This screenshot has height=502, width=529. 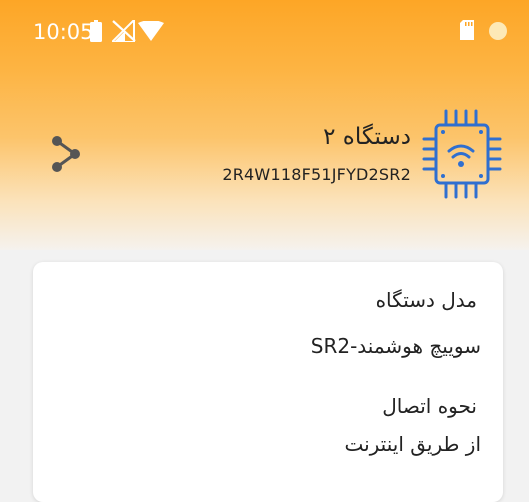 What do you see at coordinates (264, 32) in the screenshot?
I see `status-bar: 10:05` at bounding box center [264, 32].